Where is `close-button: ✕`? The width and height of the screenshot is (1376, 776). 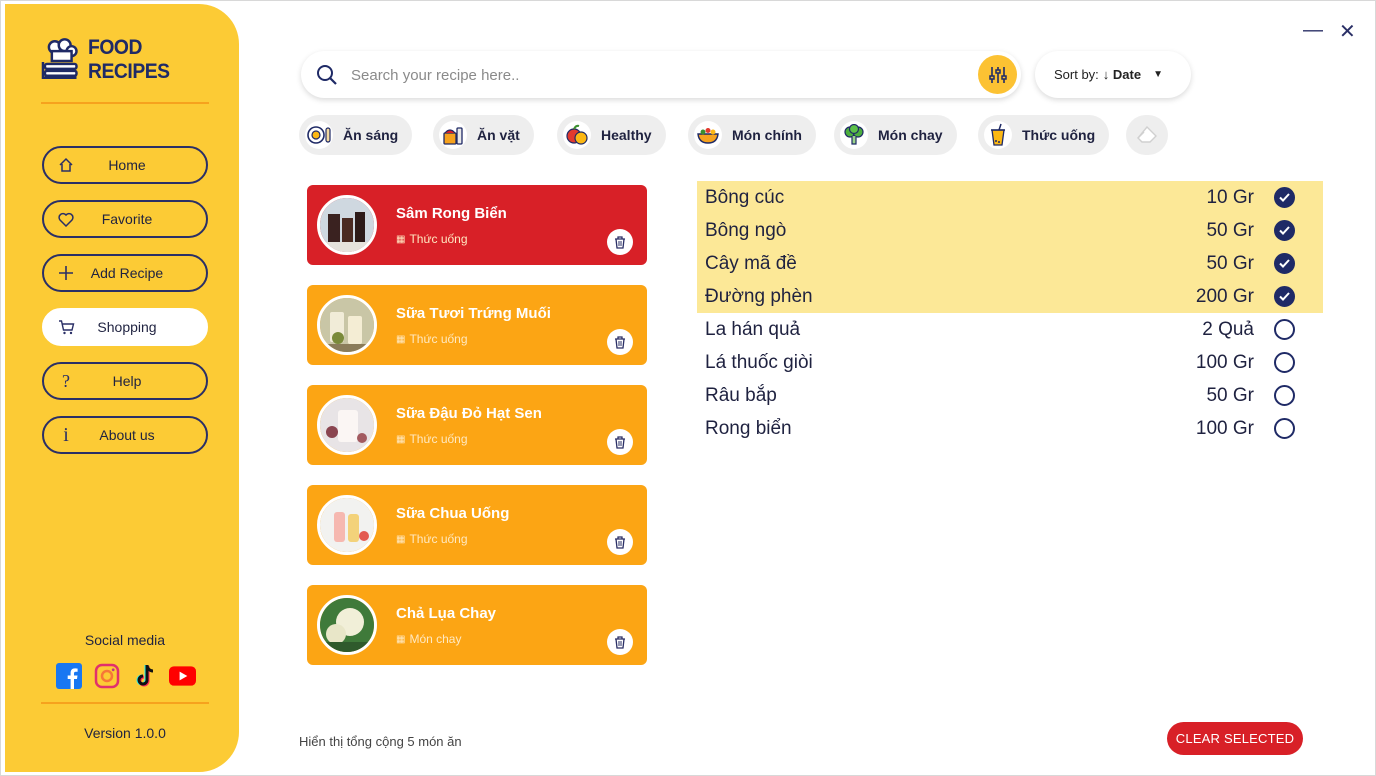 close-button: ✕ is located at coordinates (1347, 31).